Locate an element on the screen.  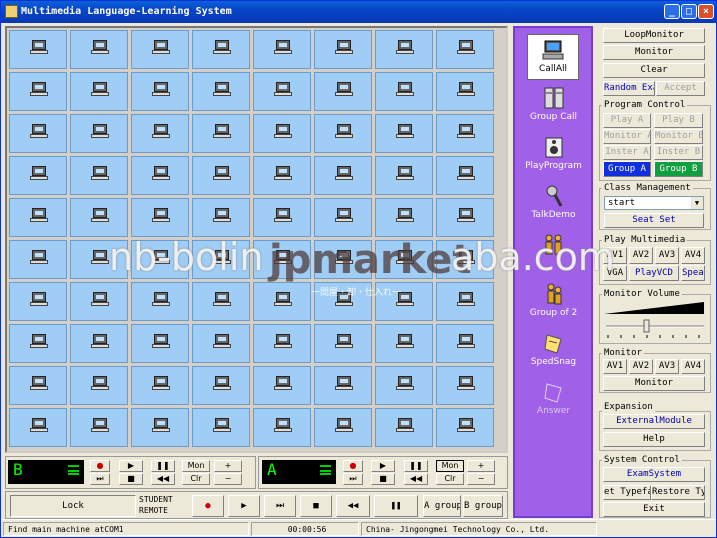
right-clr-button: Clr is located at coordinates (450, 479).